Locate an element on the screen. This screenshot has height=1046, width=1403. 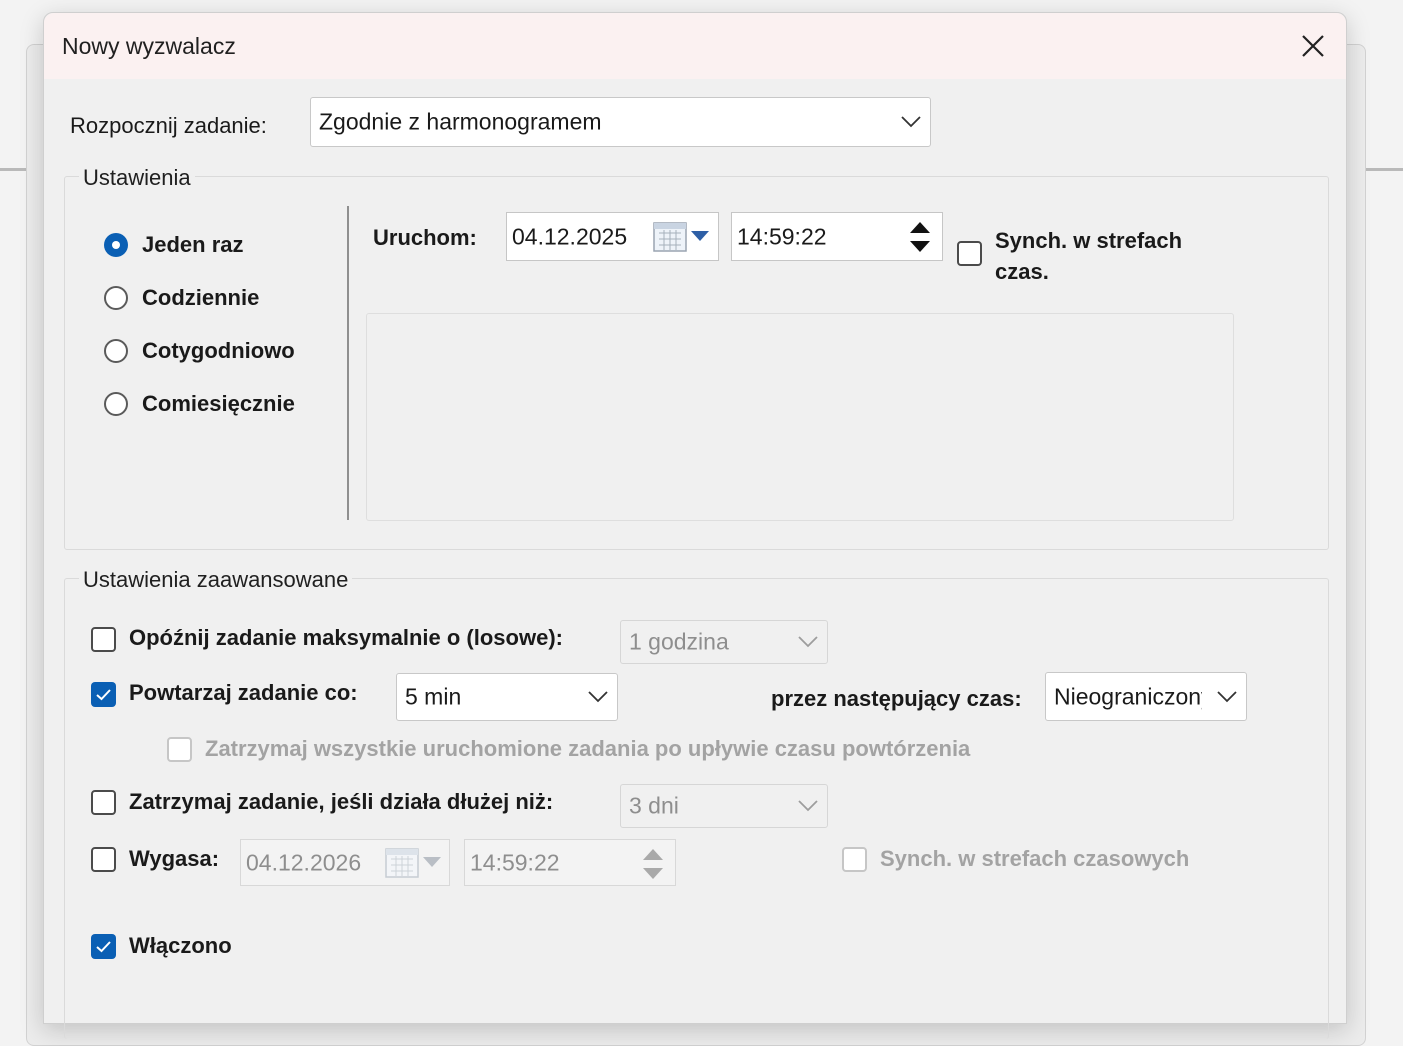
start-task-dropdown: Zgodnie z harmonogramem is located at coordinates (620, 122).